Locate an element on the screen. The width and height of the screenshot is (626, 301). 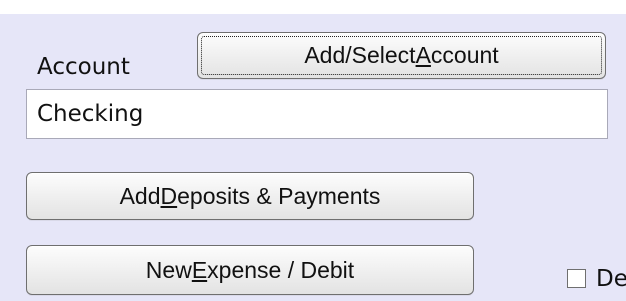
button-text: New is located at coordinates (168, 269).